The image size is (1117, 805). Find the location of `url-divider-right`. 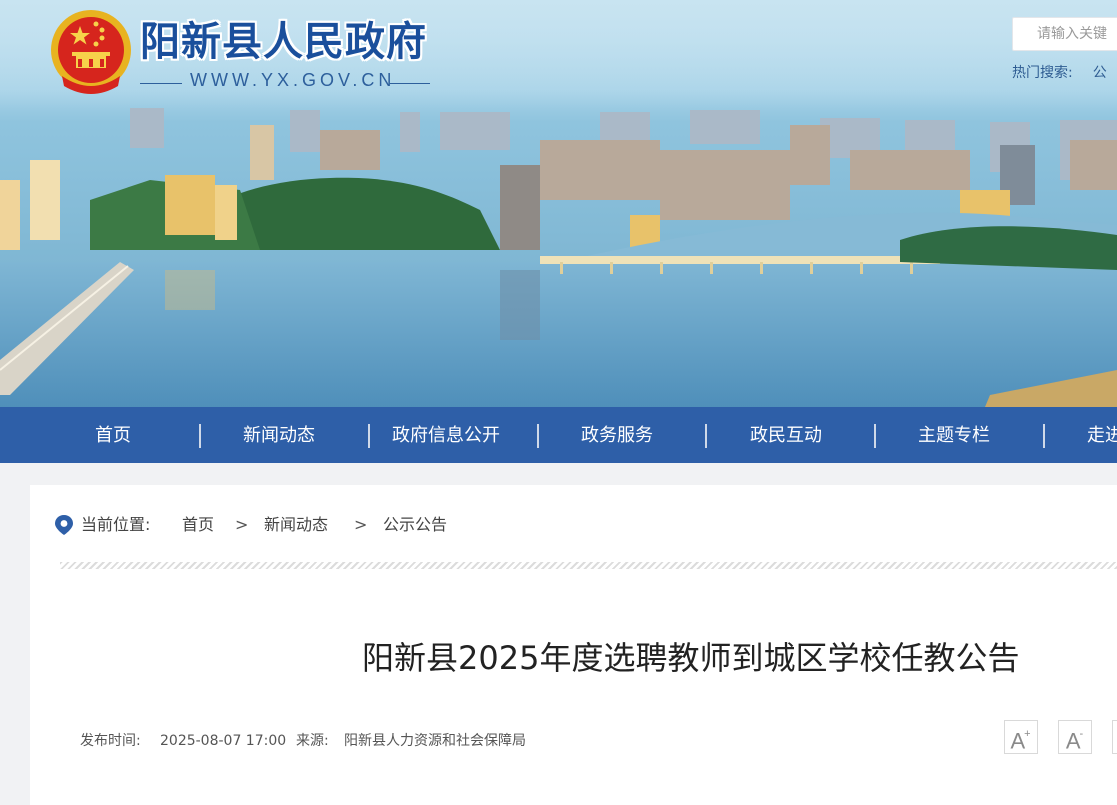

url-divider-right is located at coordinates (410, 83).